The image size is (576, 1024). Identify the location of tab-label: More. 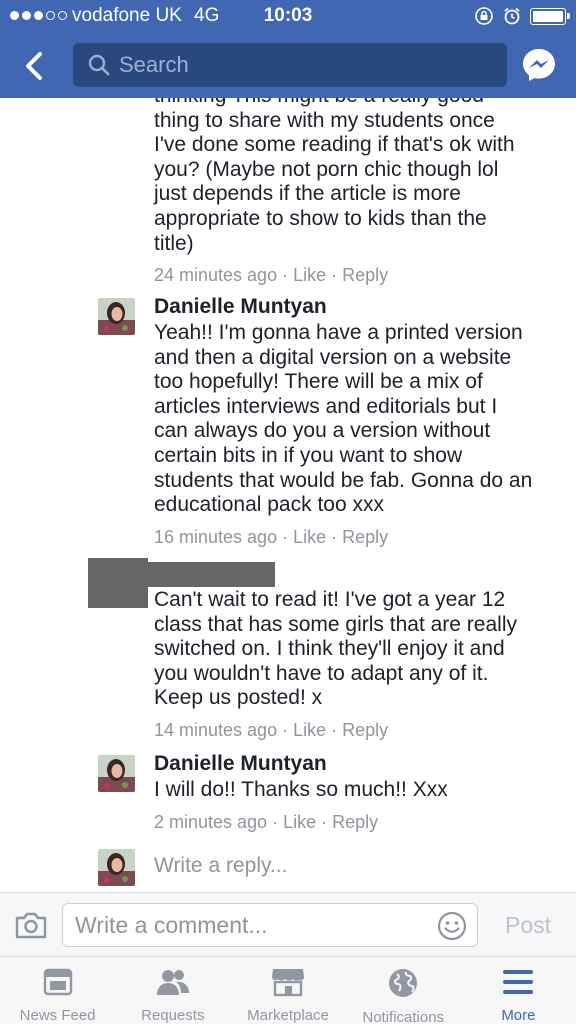
(518, 1015).